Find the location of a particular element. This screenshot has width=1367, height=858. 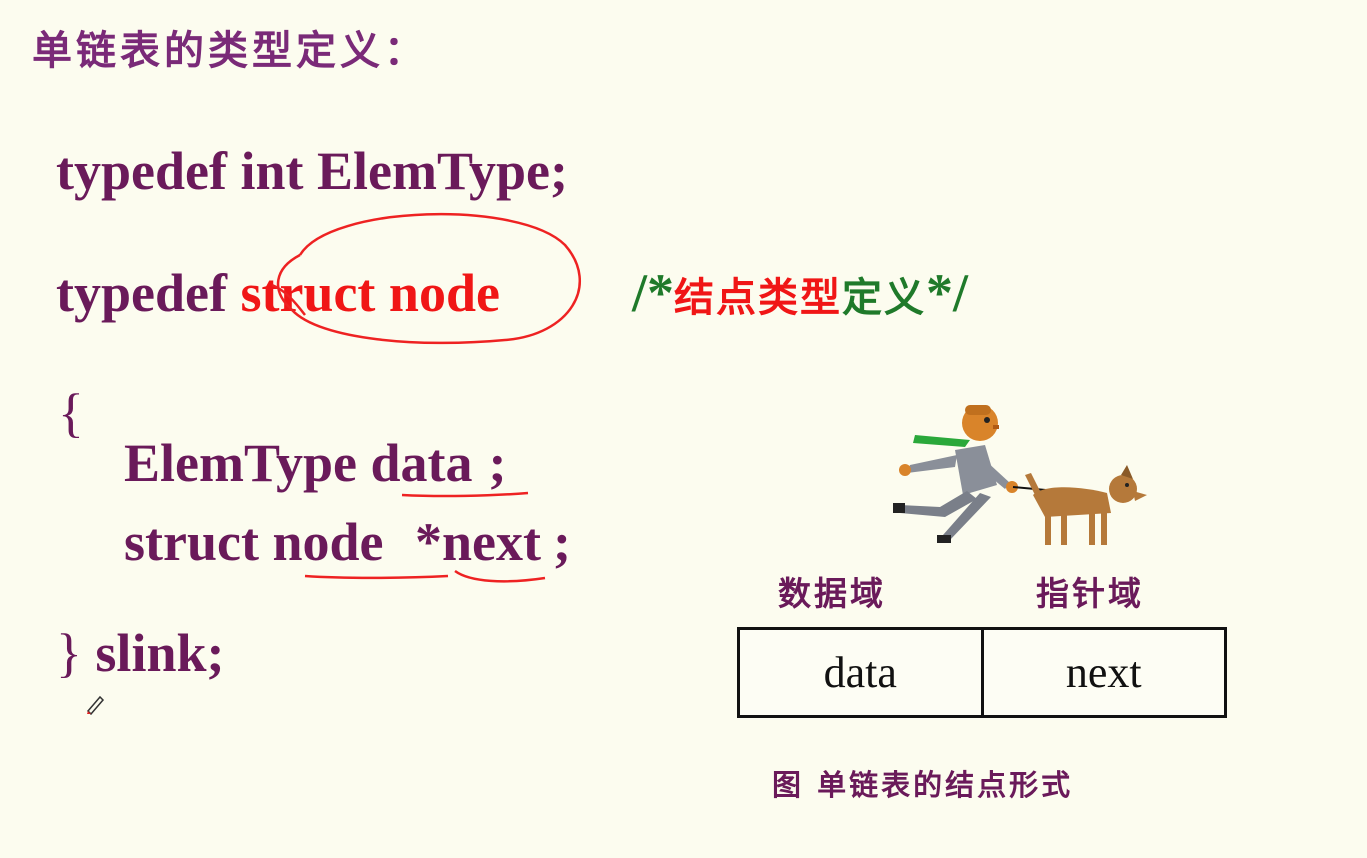

open-brace: { is located at coordinates (71, 413).